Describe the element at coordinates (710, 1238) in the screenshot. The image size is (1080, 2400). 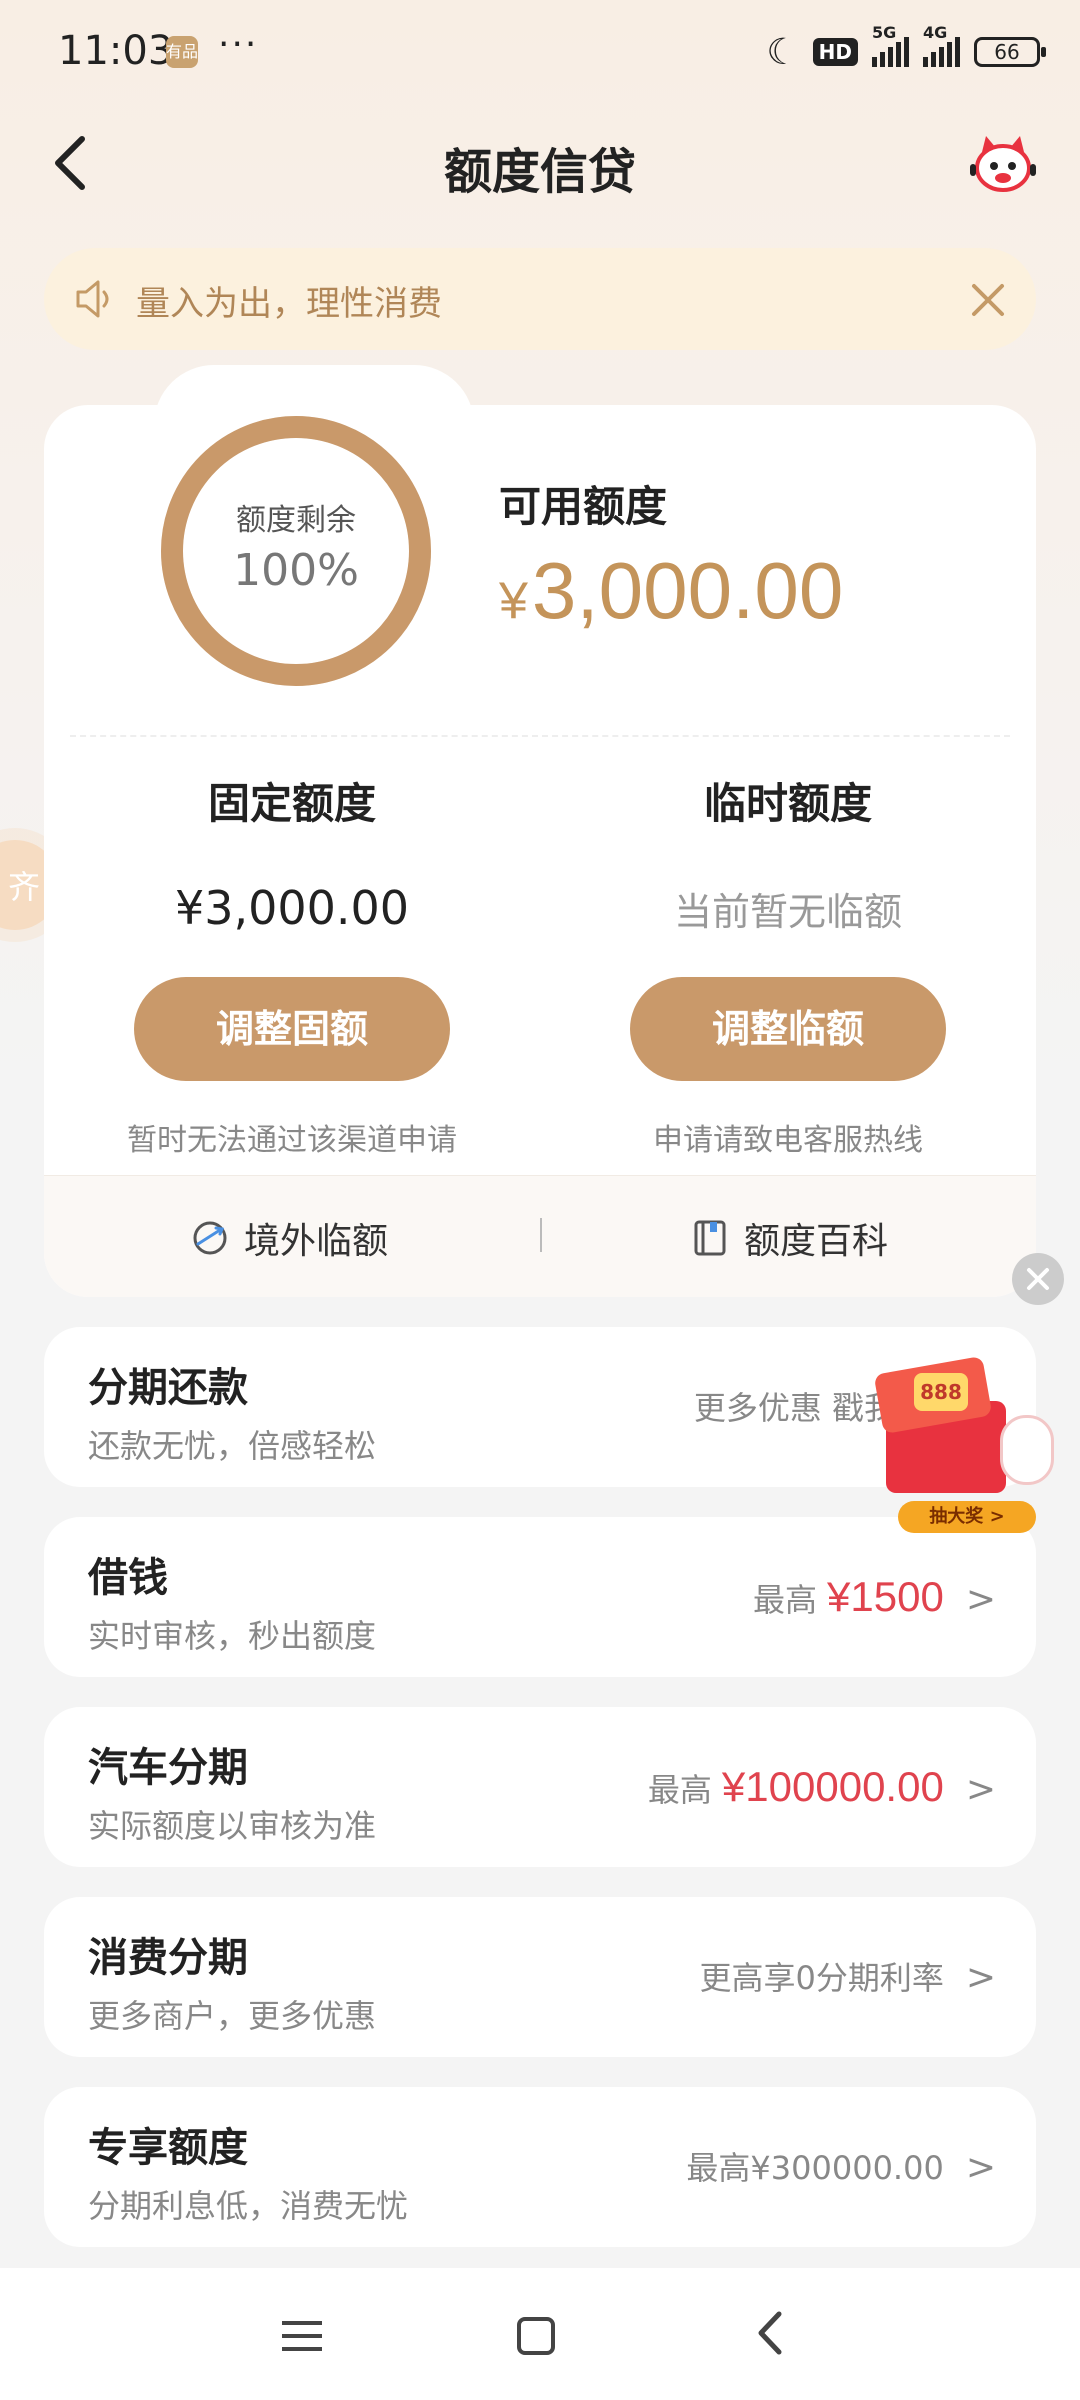
I see `book-icon` at that location.